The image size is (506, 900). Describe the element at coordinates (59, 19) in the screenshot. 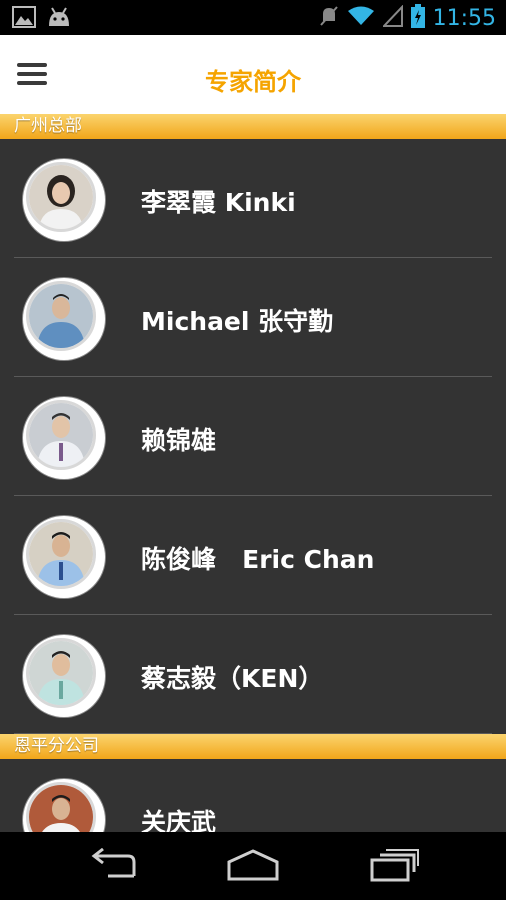

I see `android-icon` at that location.